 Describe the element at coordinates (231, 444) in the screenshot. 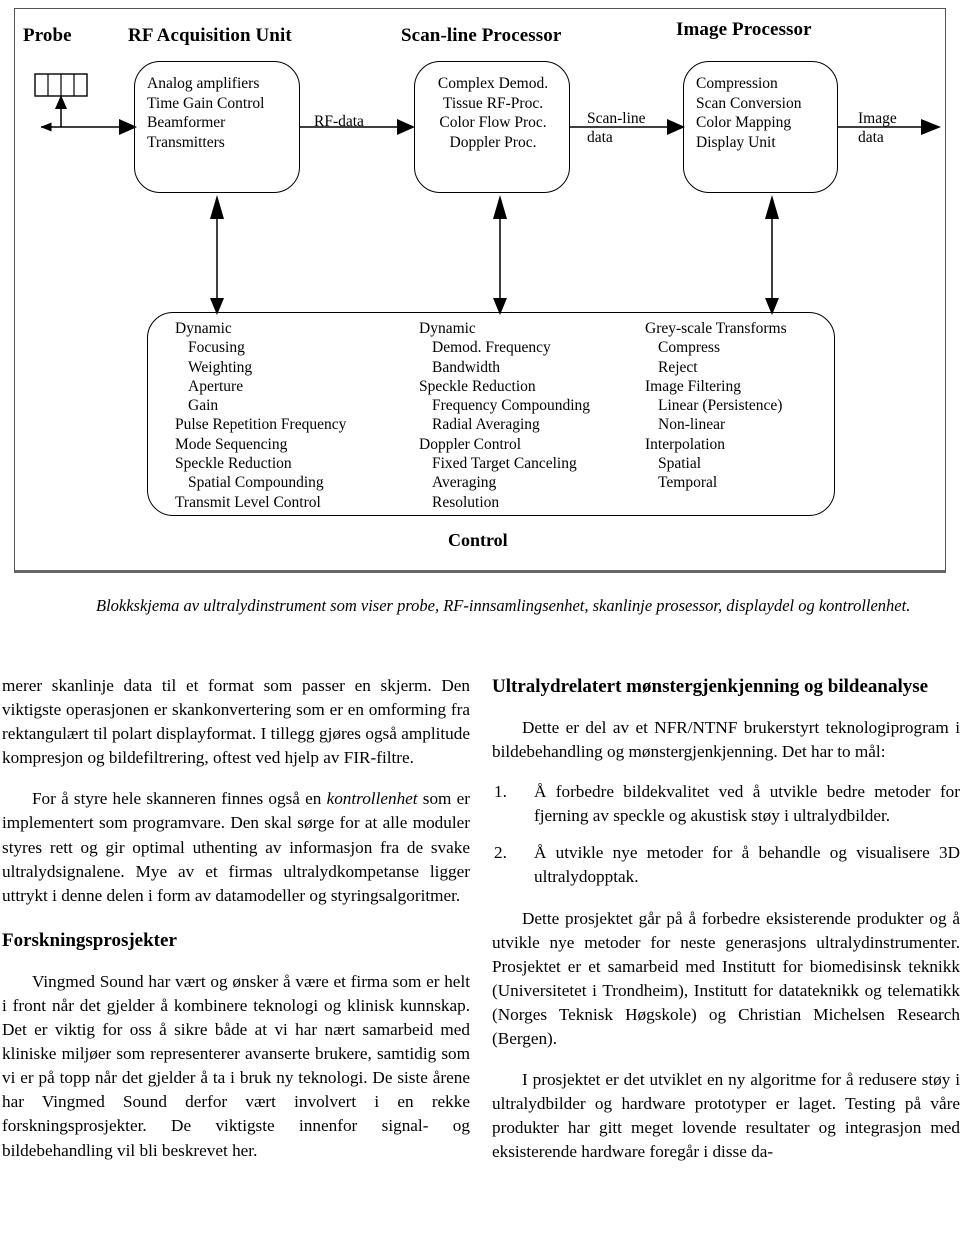

I see `control-item: Mode Sequencing` at that location.